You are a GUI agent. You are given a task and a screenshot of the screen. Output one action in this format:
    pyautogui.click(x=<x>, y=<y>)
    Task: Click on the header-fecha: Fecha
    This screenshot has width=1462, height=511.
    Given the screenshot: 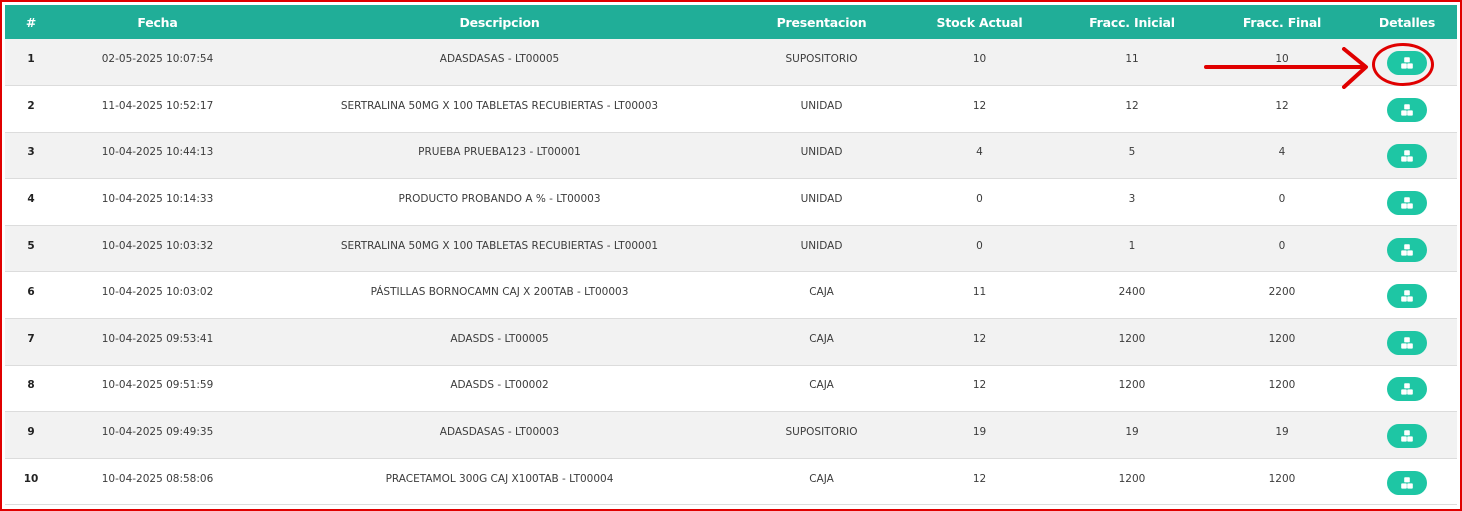 What is the action you would take?
    pyautogui.click(x=157, y=22)
    